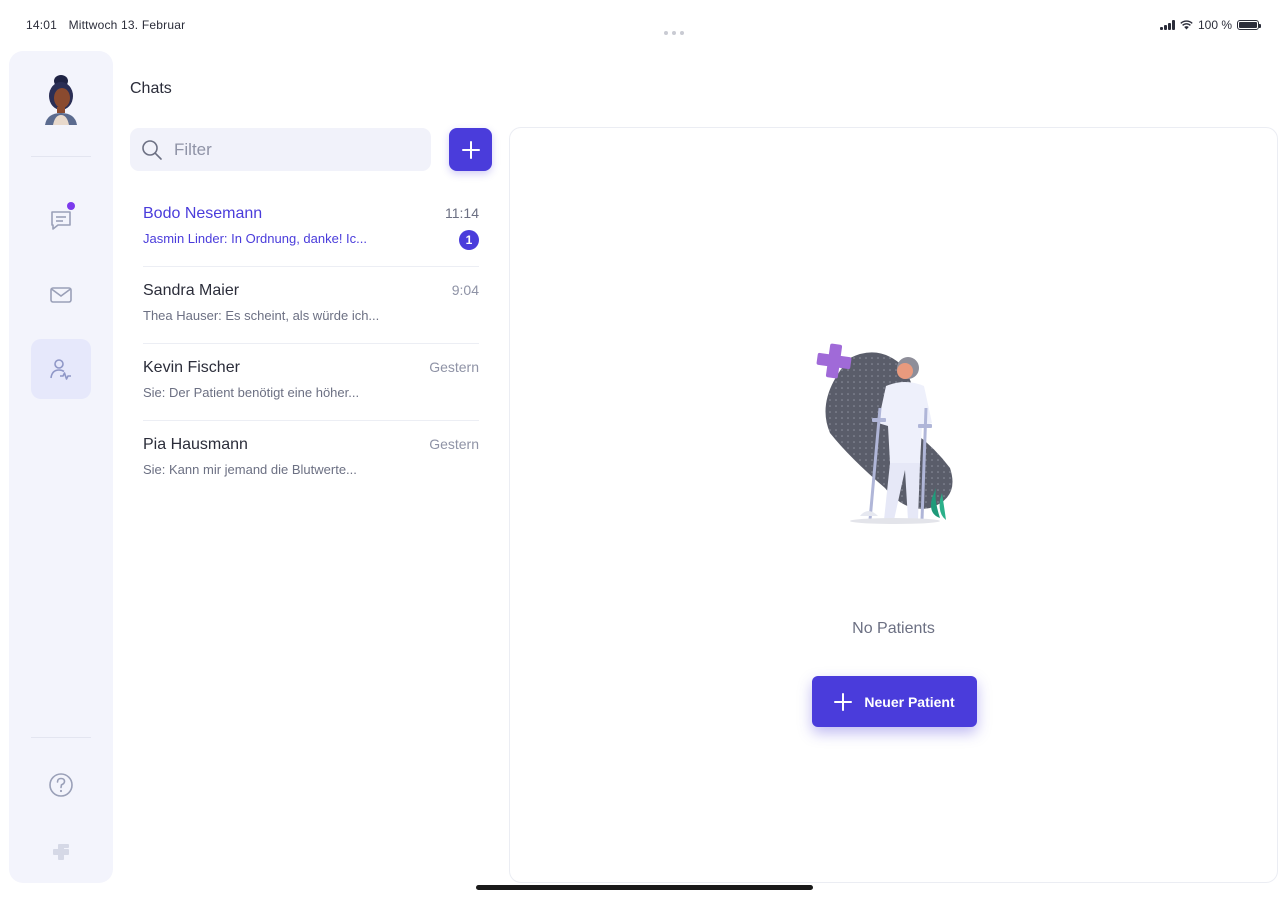  I want to click on sidebar, so click(61, 467).